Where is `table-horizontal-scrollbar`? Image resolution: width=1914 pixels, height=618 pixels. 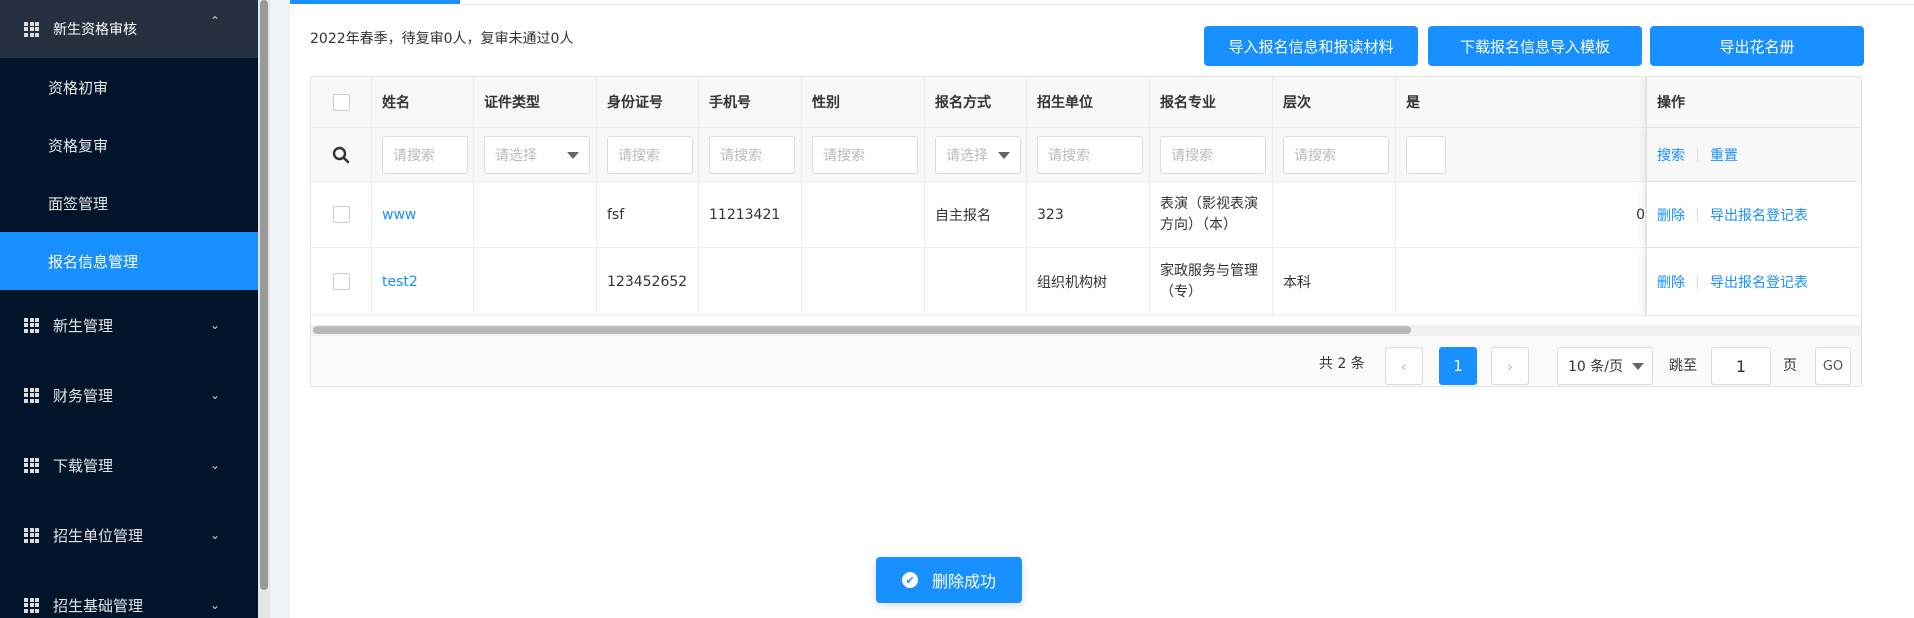 table-horizontal-scrollbar is located at coordinates (1086, 330).